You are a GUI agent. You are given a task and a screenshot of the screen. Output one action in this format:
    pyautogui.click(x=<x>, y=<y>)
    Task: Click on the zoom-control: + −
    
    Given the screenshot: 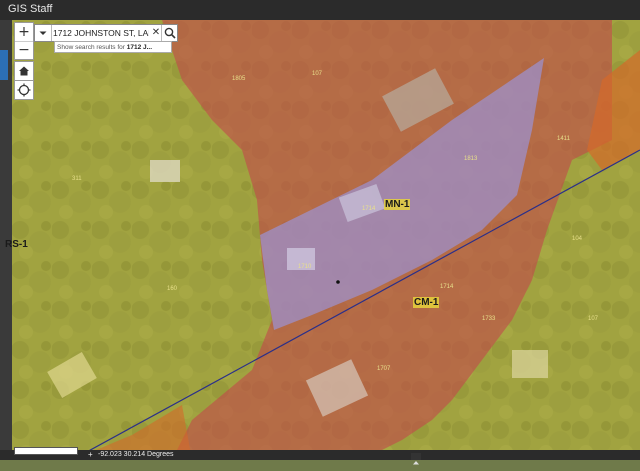 What is the action you would take?
    pyautogui.click(x=24, y=41)
    